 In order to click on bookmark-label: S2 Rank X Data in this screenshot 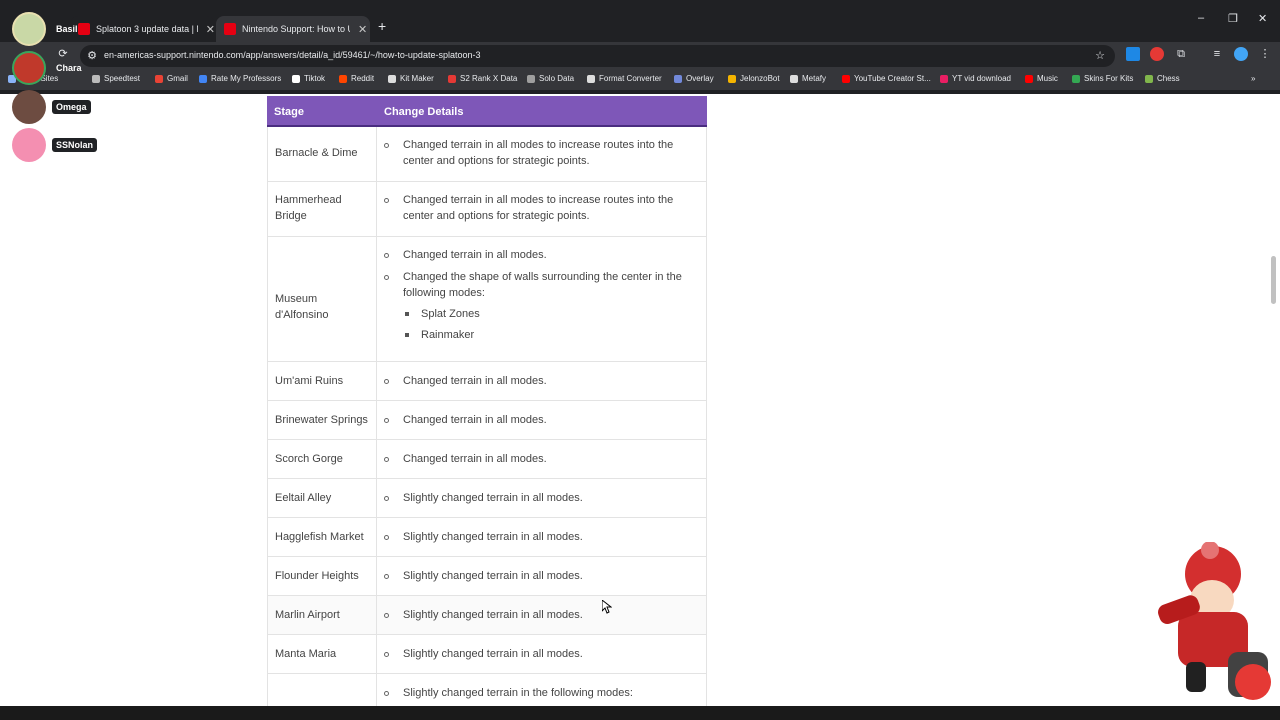, I will do `click(489, 78)`.